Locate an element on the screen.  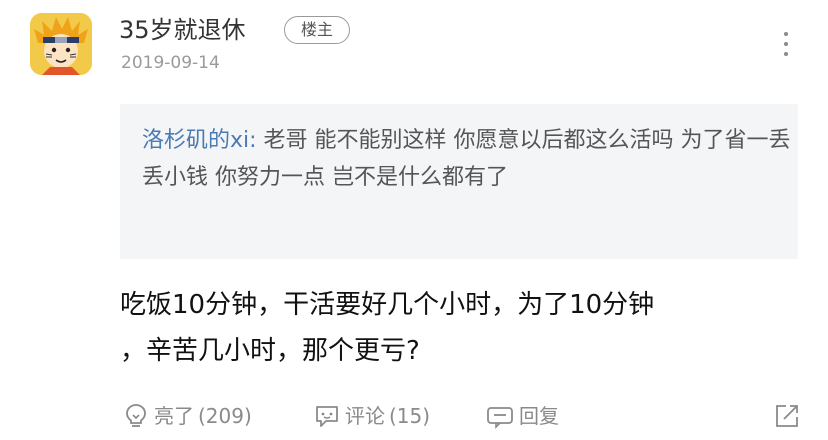
comment-label: 评论 is located at coordinates (365, 416).